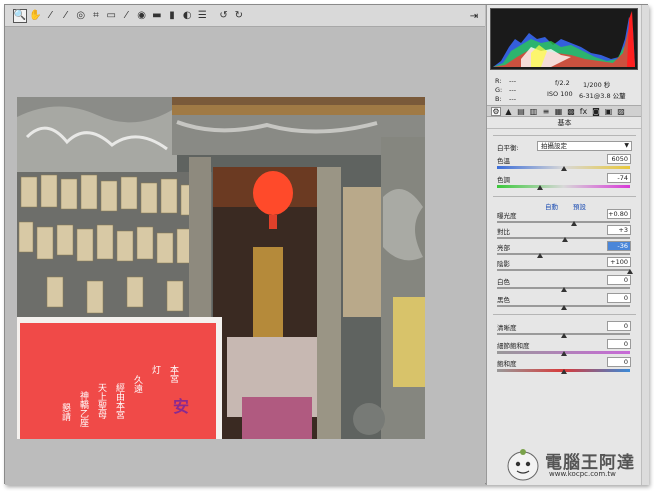 This screenshot has height=491, width=654. What do you see at coordinates (619, 262) in the screenshot?
I see `shadows-value-field: +100` at bounding box center [619, 262].